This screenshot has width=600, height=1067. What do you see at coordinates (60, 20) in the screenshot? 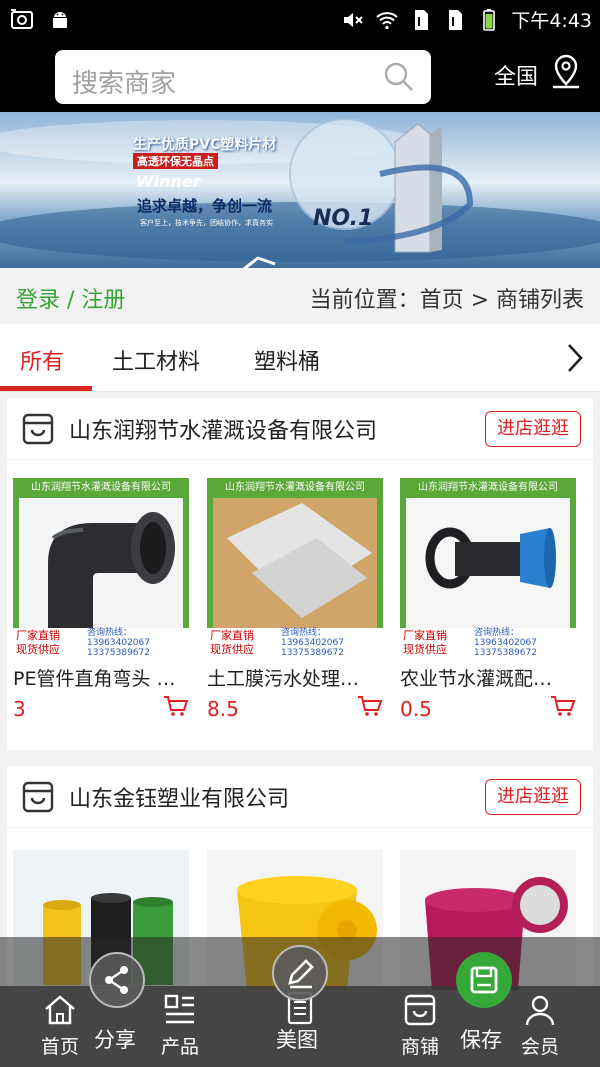
I see `android-icon` at bounding box center [60, 20].